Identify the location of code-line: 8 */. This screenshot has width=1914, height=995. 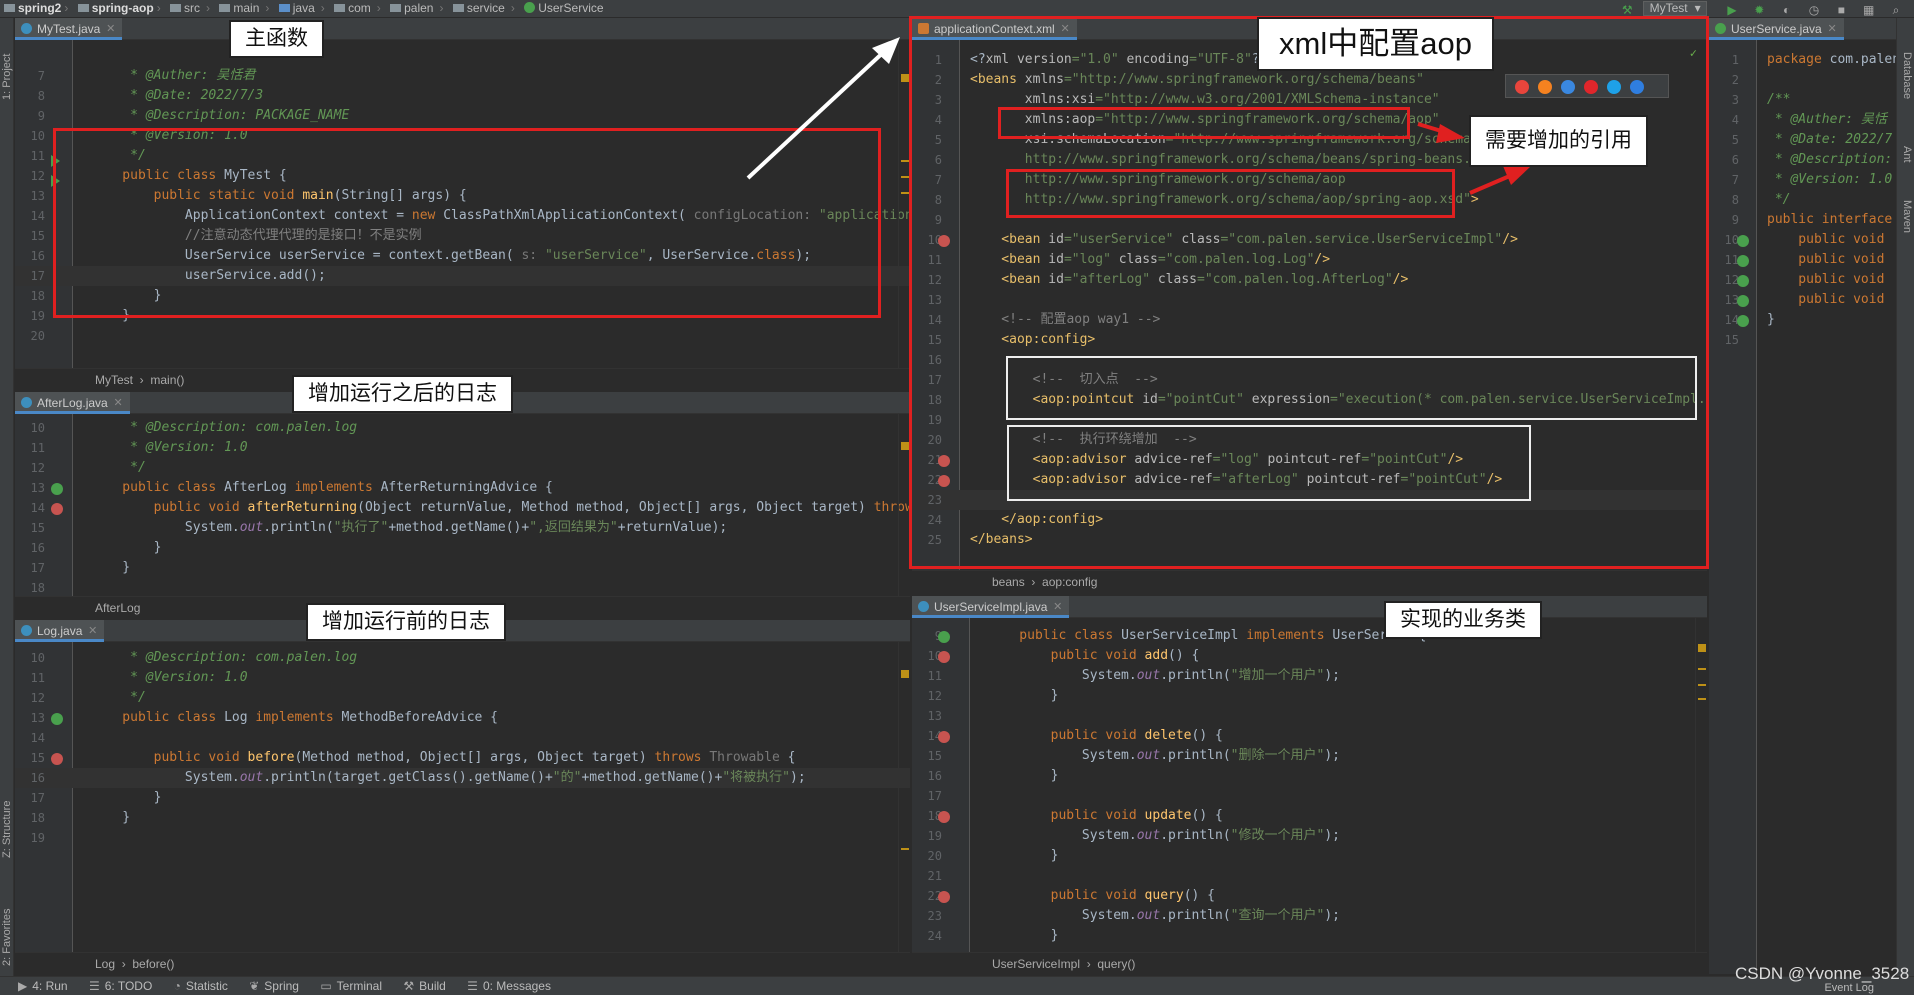
(1802, 200).